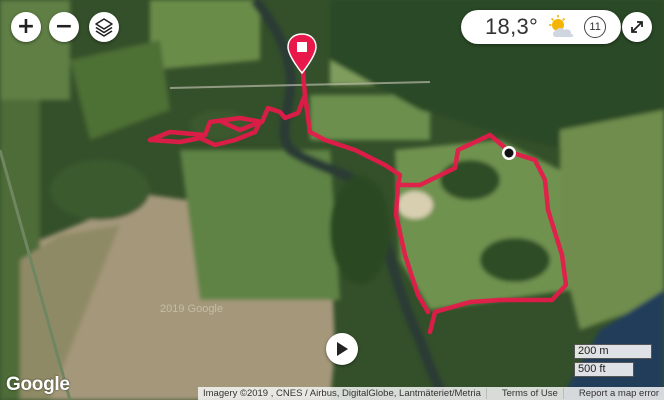  I want to click on zoom-out-button: −, so click(64, 27).